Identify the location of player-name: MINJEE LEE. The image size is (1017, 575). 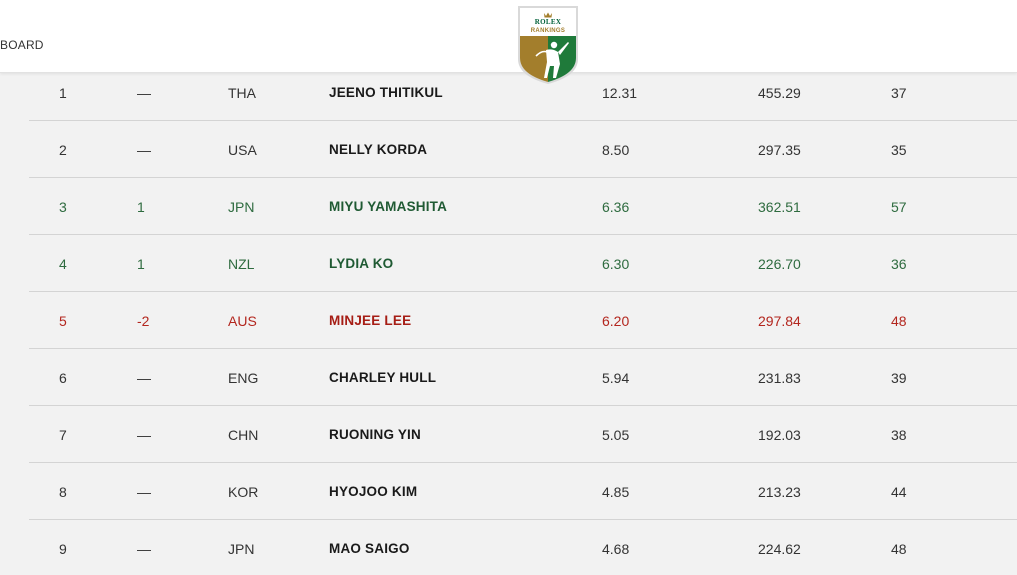
(370, 320).